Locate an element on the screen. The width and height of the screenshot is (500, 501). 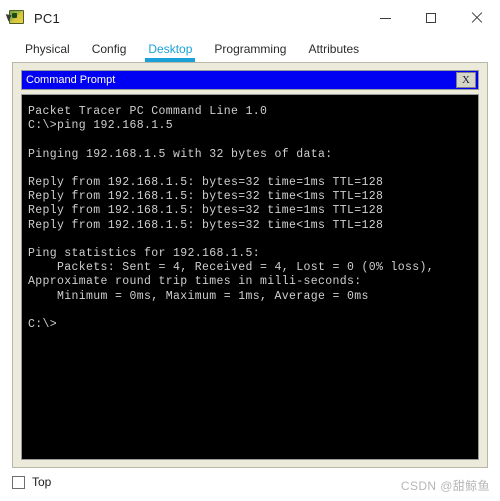
terminal-line: C:\>ping 192.168.1.5 is located at coordinates (101, 126).